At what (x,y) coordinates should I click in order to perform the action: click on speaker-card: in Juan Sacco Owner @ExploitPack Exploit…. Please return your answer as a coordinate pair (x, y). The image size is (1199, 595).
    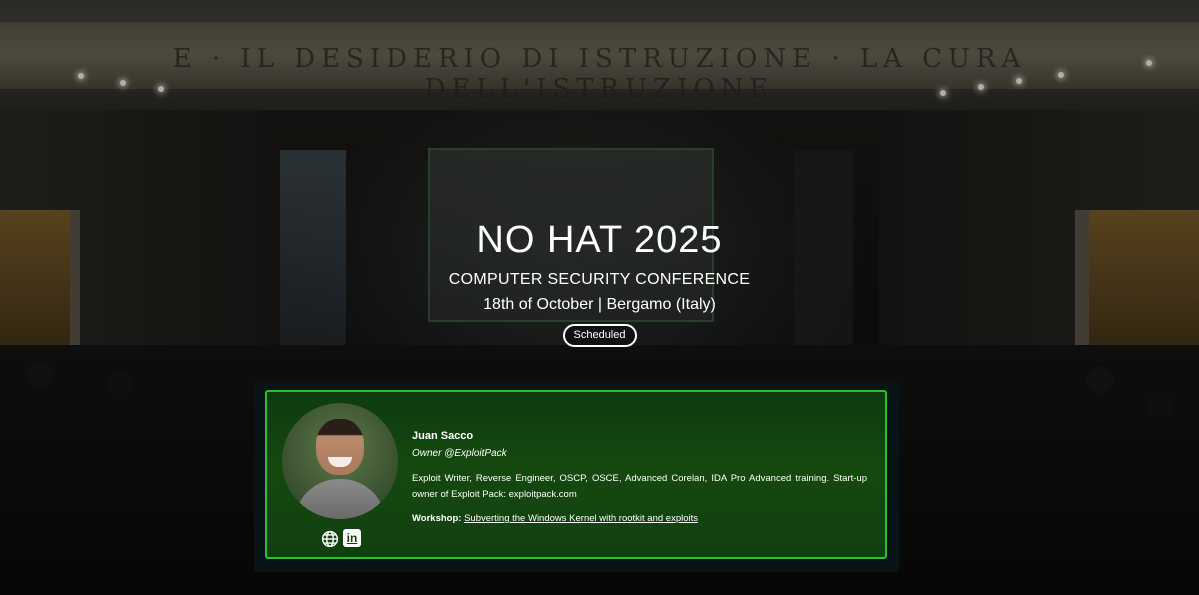
    Looking at the image, I should click on (576, 474).